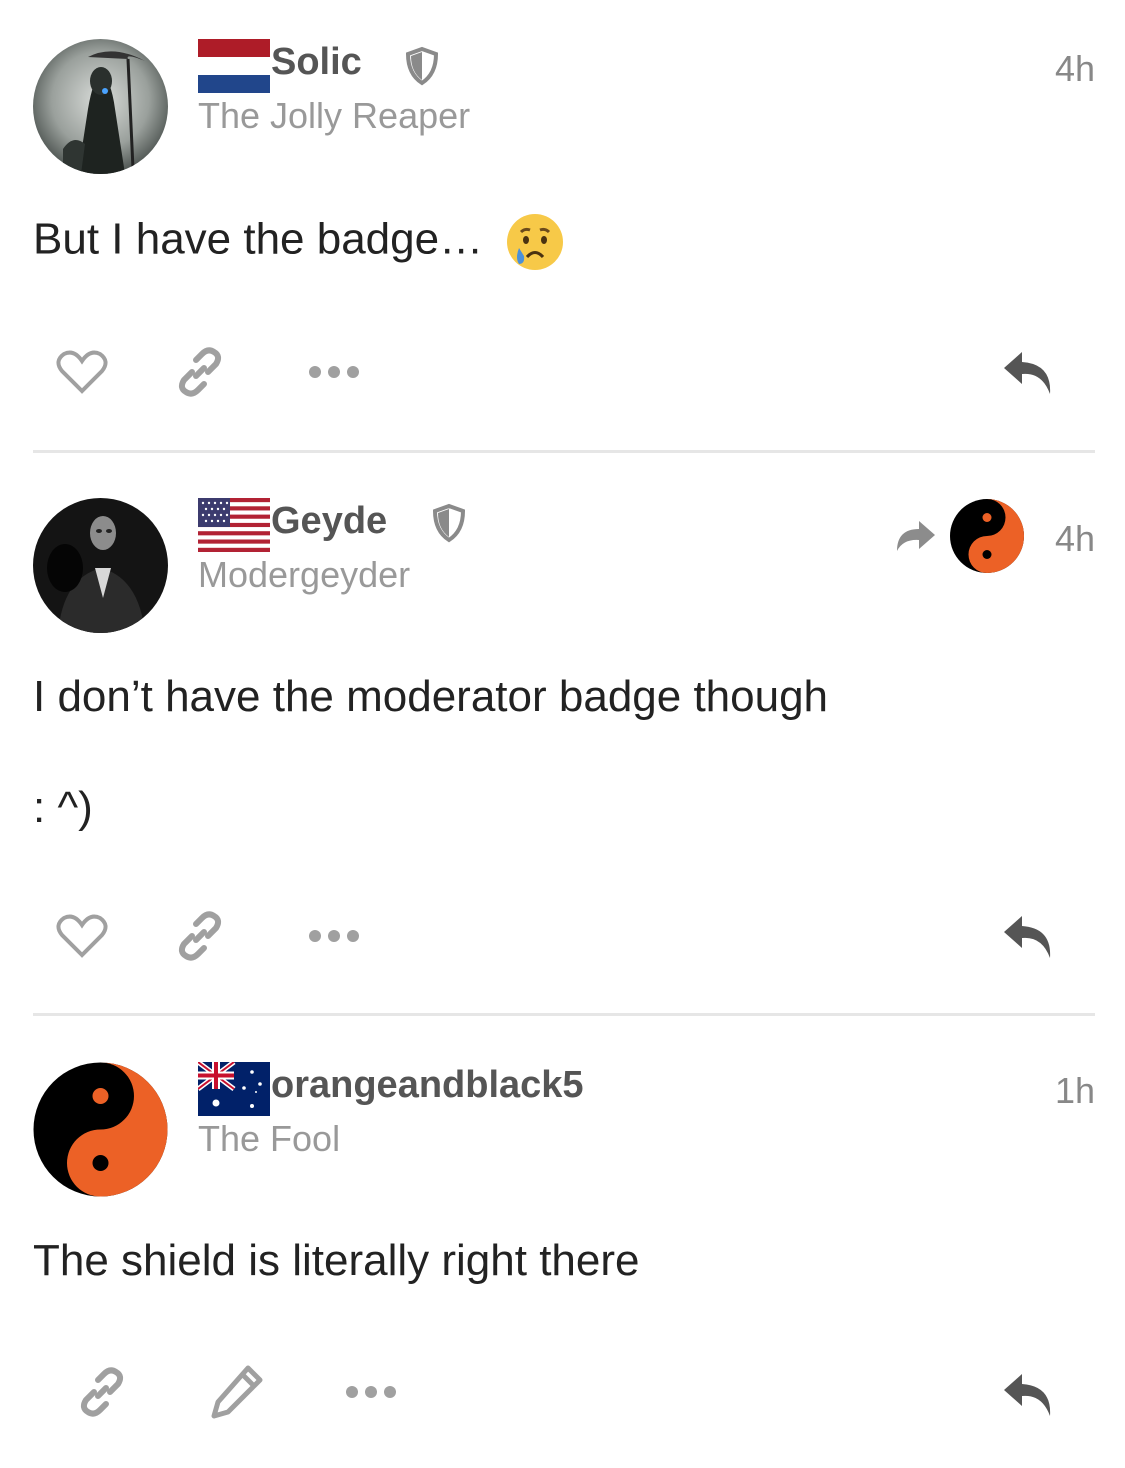  What do you see at coordinates (336, 1260) in the screenshot?
I see `post-text: The shield is literally right there` at bounding box center [336, 1260].